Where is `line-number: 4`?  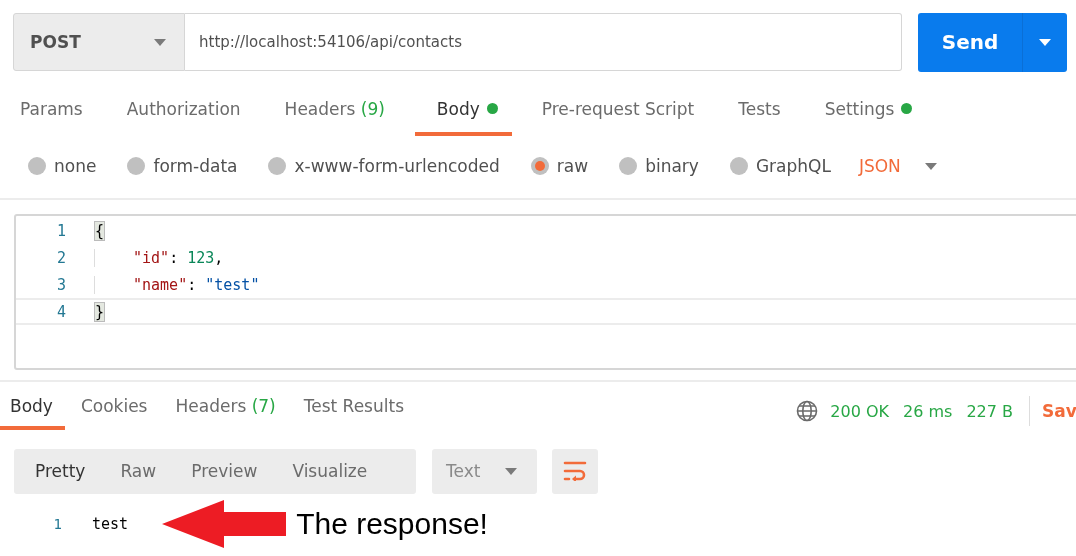
line-number: 4 is located at coordinates (60, 311).